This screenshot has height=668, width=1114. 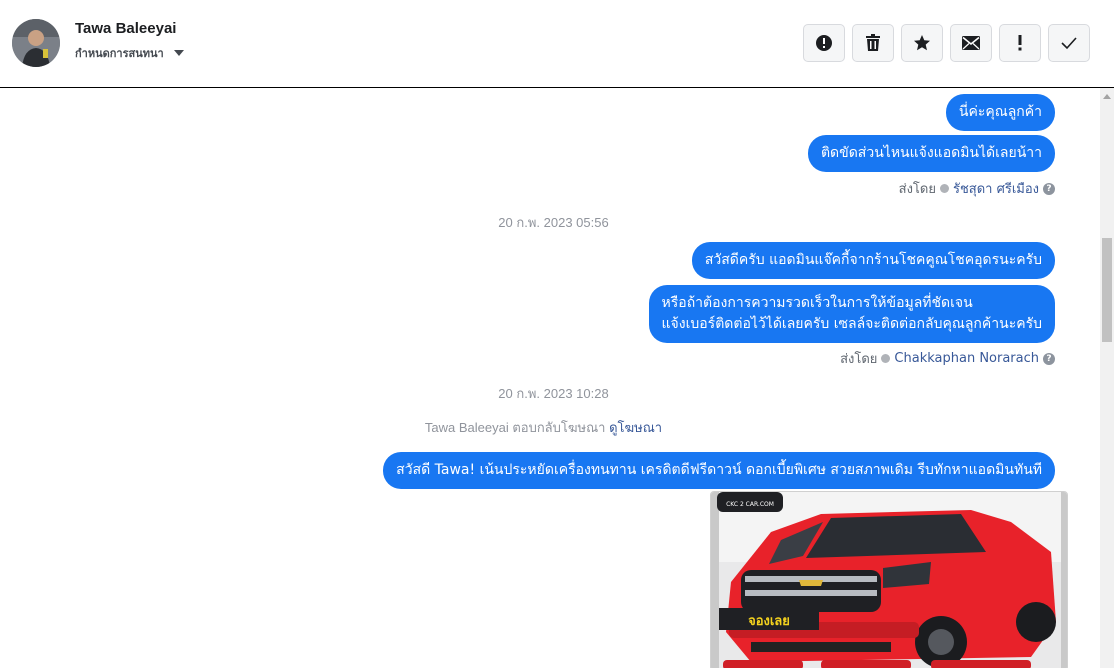 What do you see at coordinates (889, 579) in the screenshot?
I see `ad-image: CKC 2 CAR.COM จองเลย` at bounding box center [889, 579].